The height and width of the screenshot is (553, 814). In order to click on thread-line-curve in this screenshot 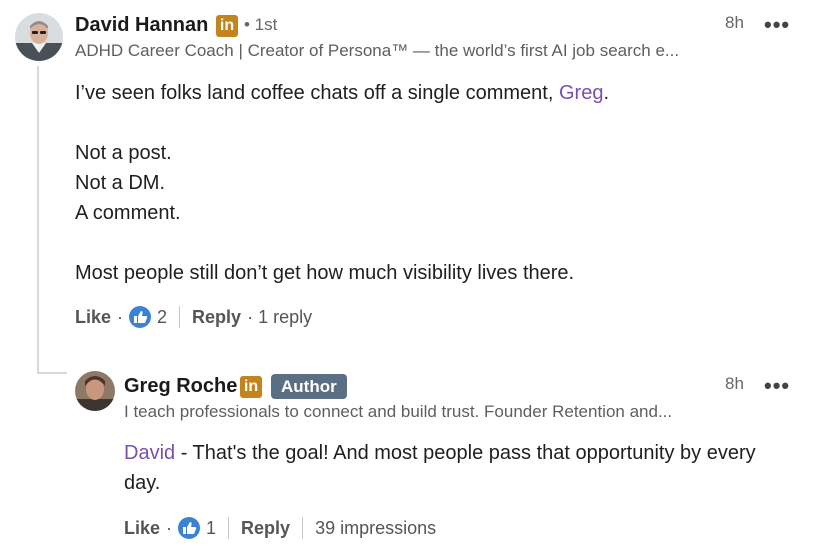, I will do `click(52, 373)`.